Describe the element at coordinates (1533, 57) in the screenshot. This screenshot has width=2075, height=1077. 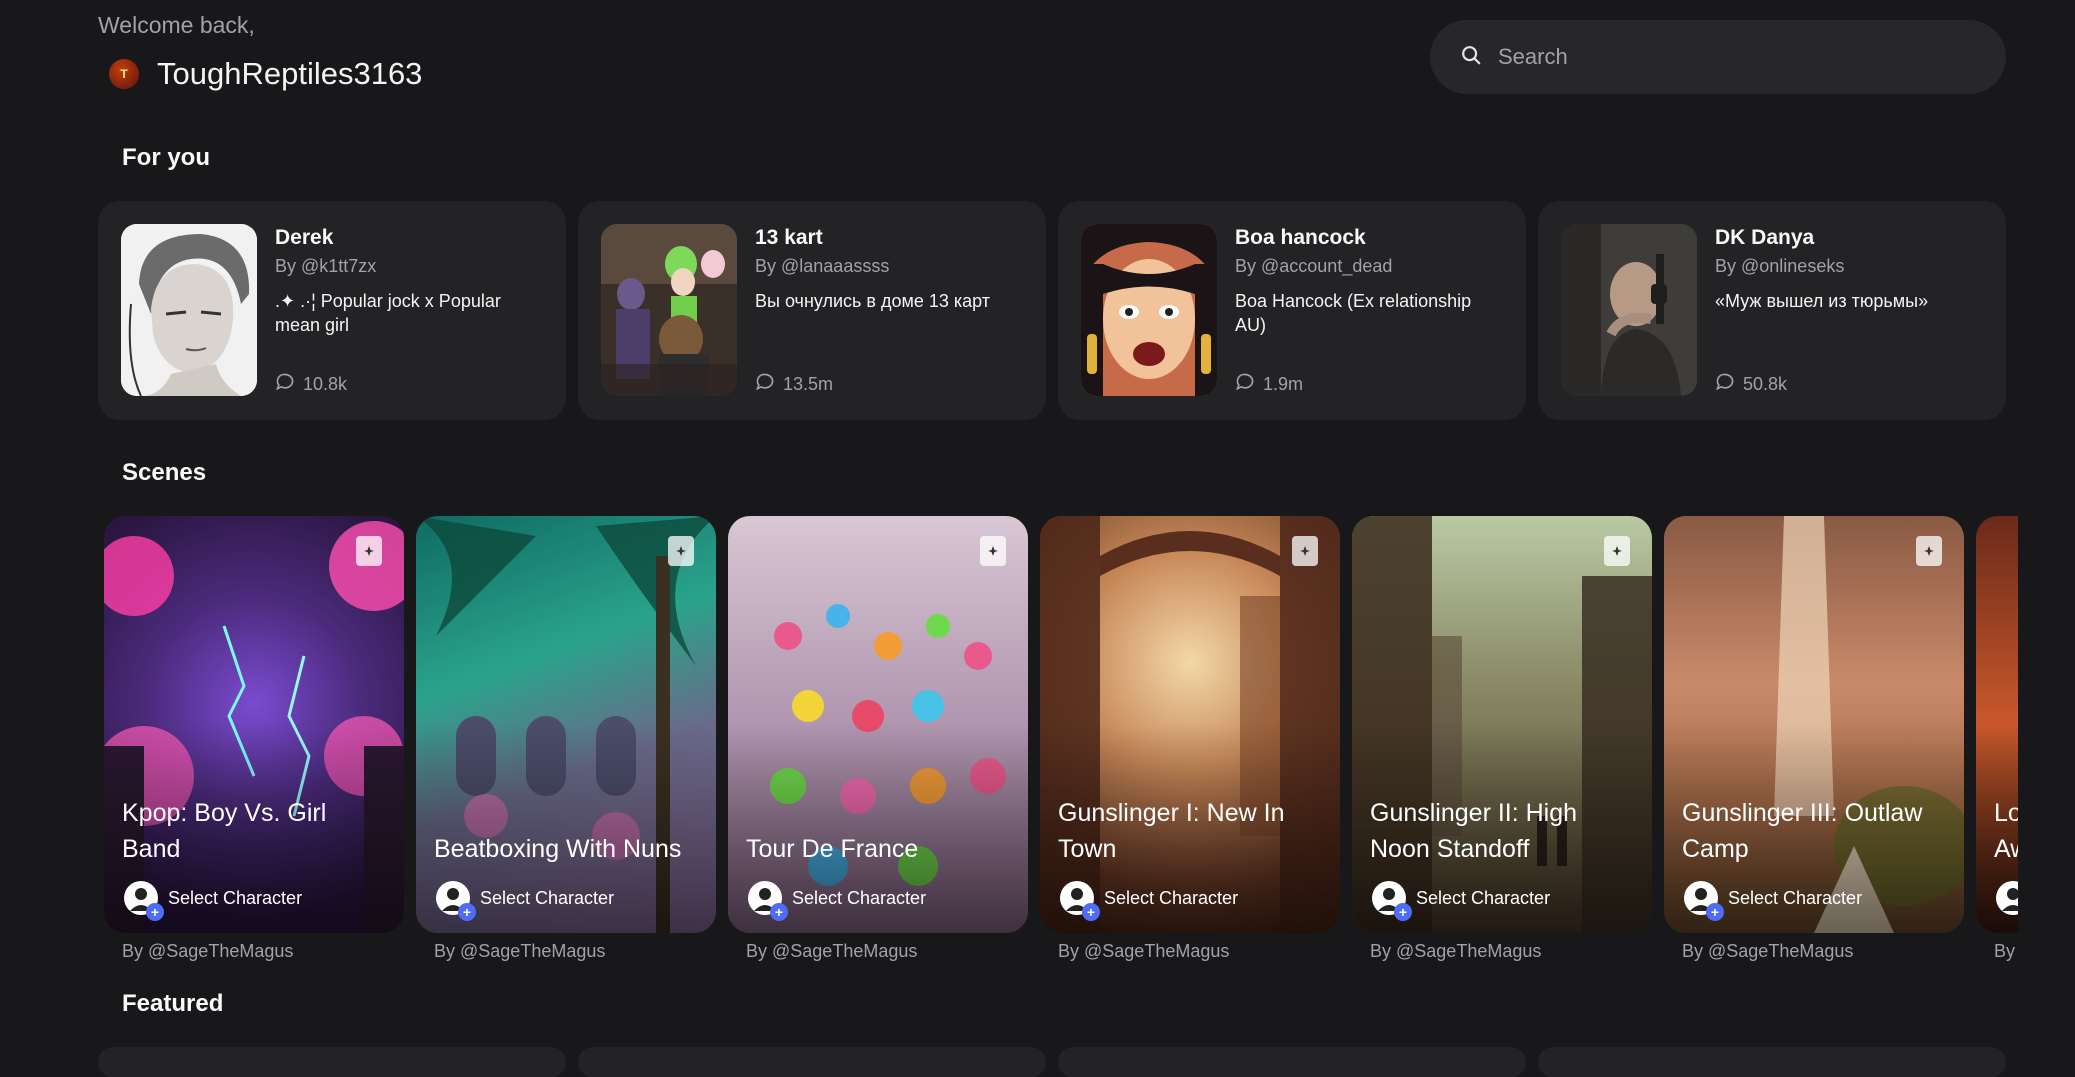
I see `search-input: Search` at that location.